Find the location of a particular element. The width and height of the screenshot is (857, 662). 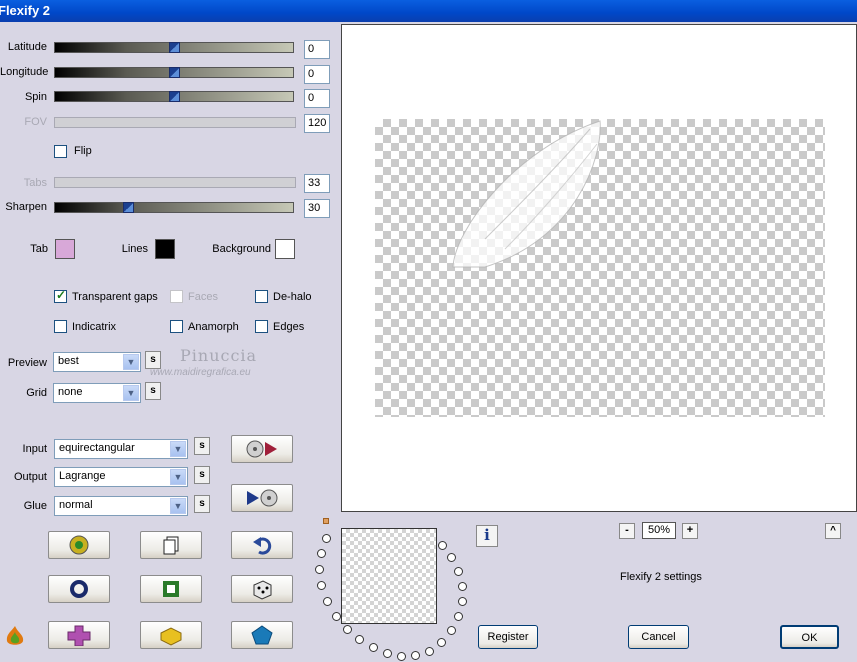

cross-shape-button is located at coordinates (79, 635).